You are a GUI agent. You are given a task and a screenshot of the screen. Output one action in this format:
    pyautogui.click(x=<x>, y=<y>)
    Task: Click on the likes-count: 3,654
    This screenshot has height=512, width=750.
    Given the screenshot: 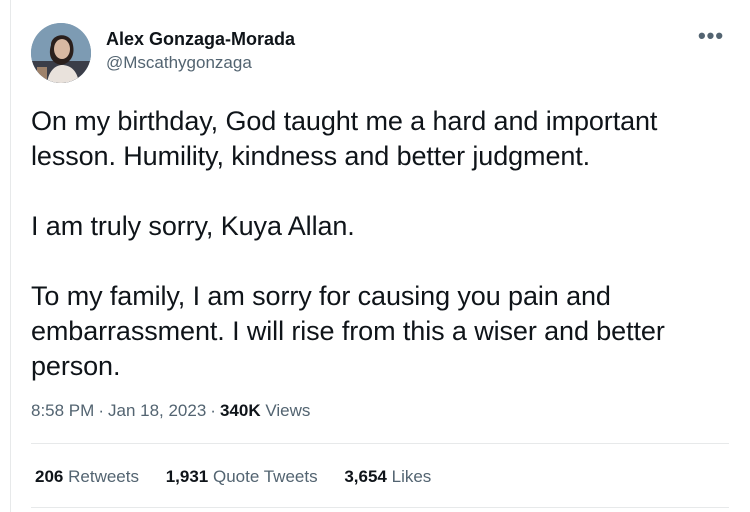 What is the action you would take?
    pyautogui.click(x=365, y=476)
    